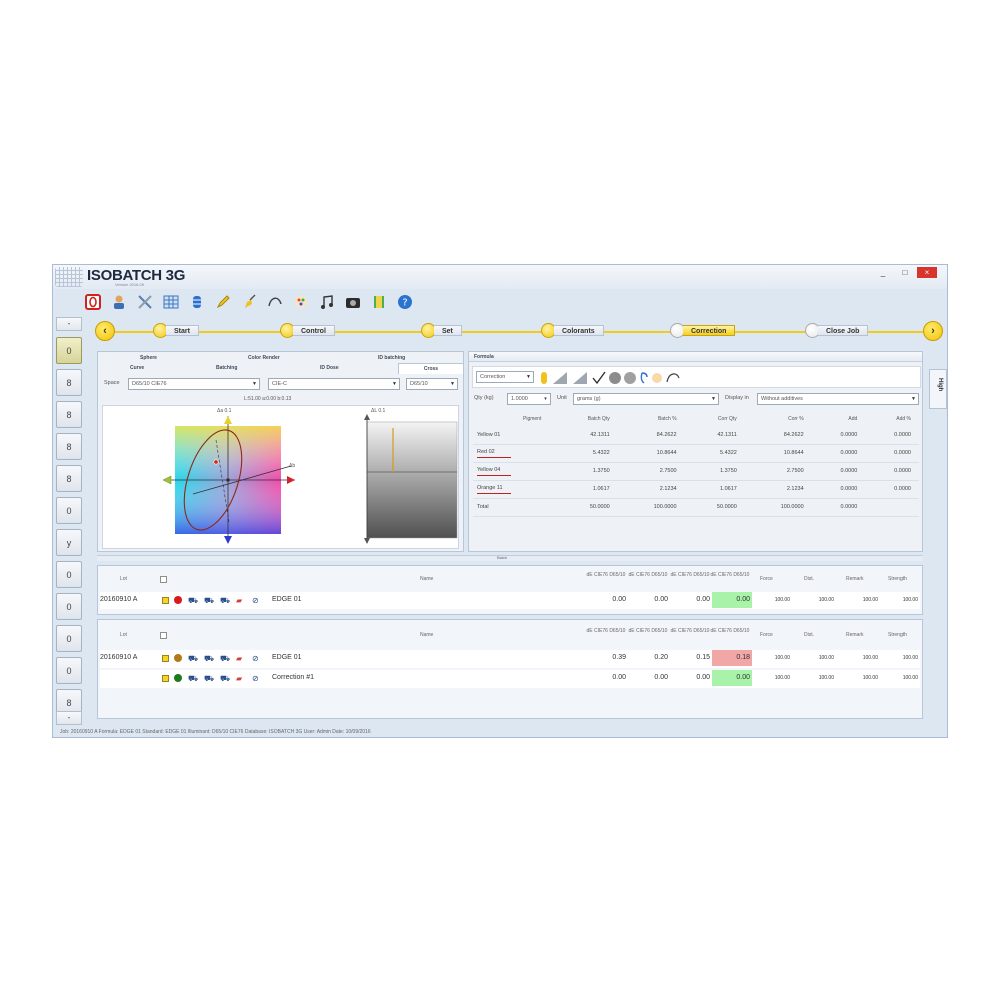  Describe the element at coordinates (714, 507) in the screenshot. I see `pigment-value: 50.0000` at that location.